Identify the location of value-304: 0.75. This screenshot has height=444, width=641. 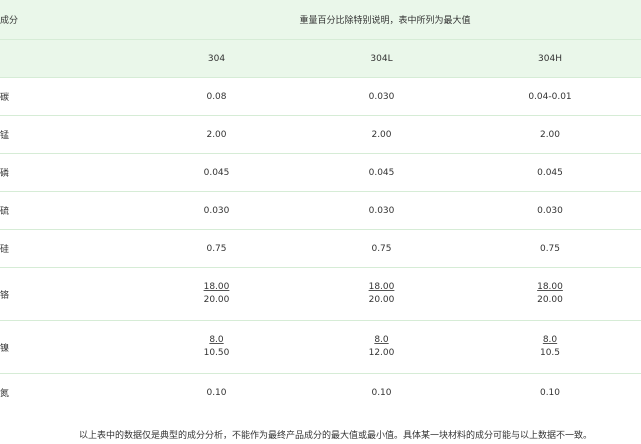
(216, 248).